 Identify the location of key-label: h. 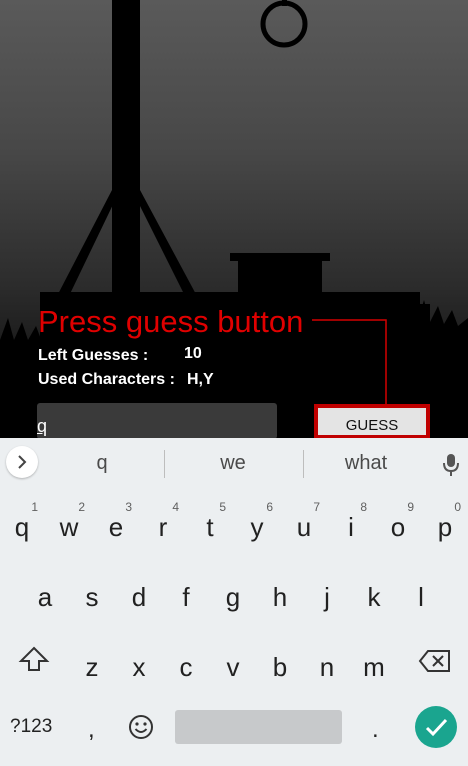
(280, 597).